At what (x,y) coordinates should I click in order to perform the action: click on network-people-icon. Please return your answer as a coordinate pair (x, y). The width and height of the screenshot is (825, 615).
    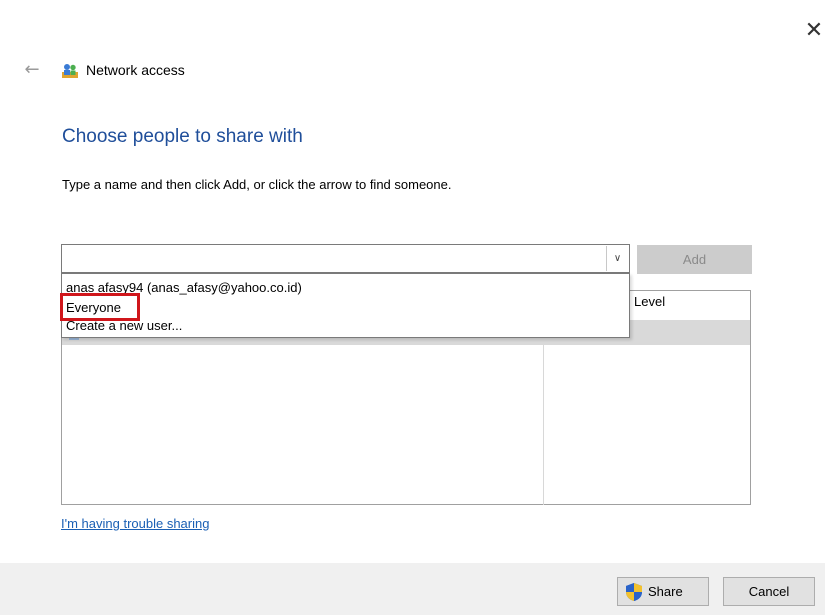
    Looking at the image, I should click on (70, 71).